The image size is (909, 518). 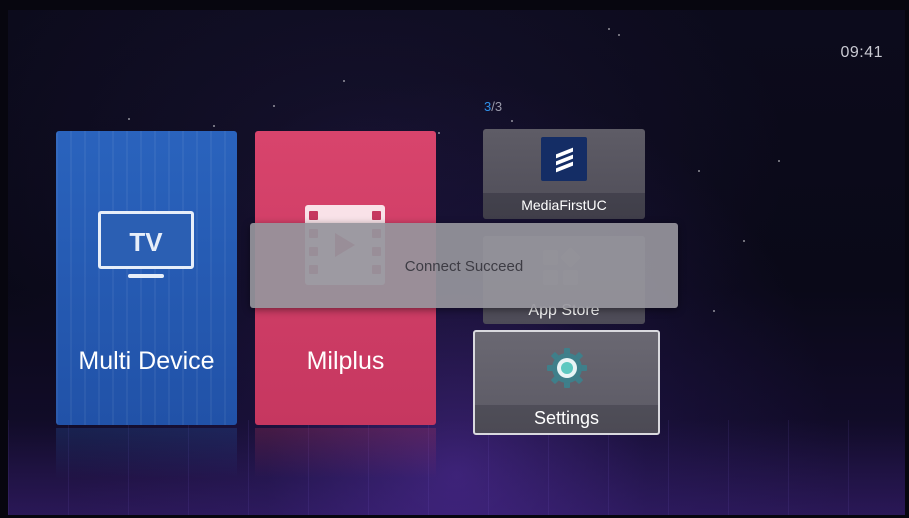 What do you see at coordinates (146, 361) in the screenshot?
I see `multi-device-label: Multi Device` at bounding box center [146, 361].